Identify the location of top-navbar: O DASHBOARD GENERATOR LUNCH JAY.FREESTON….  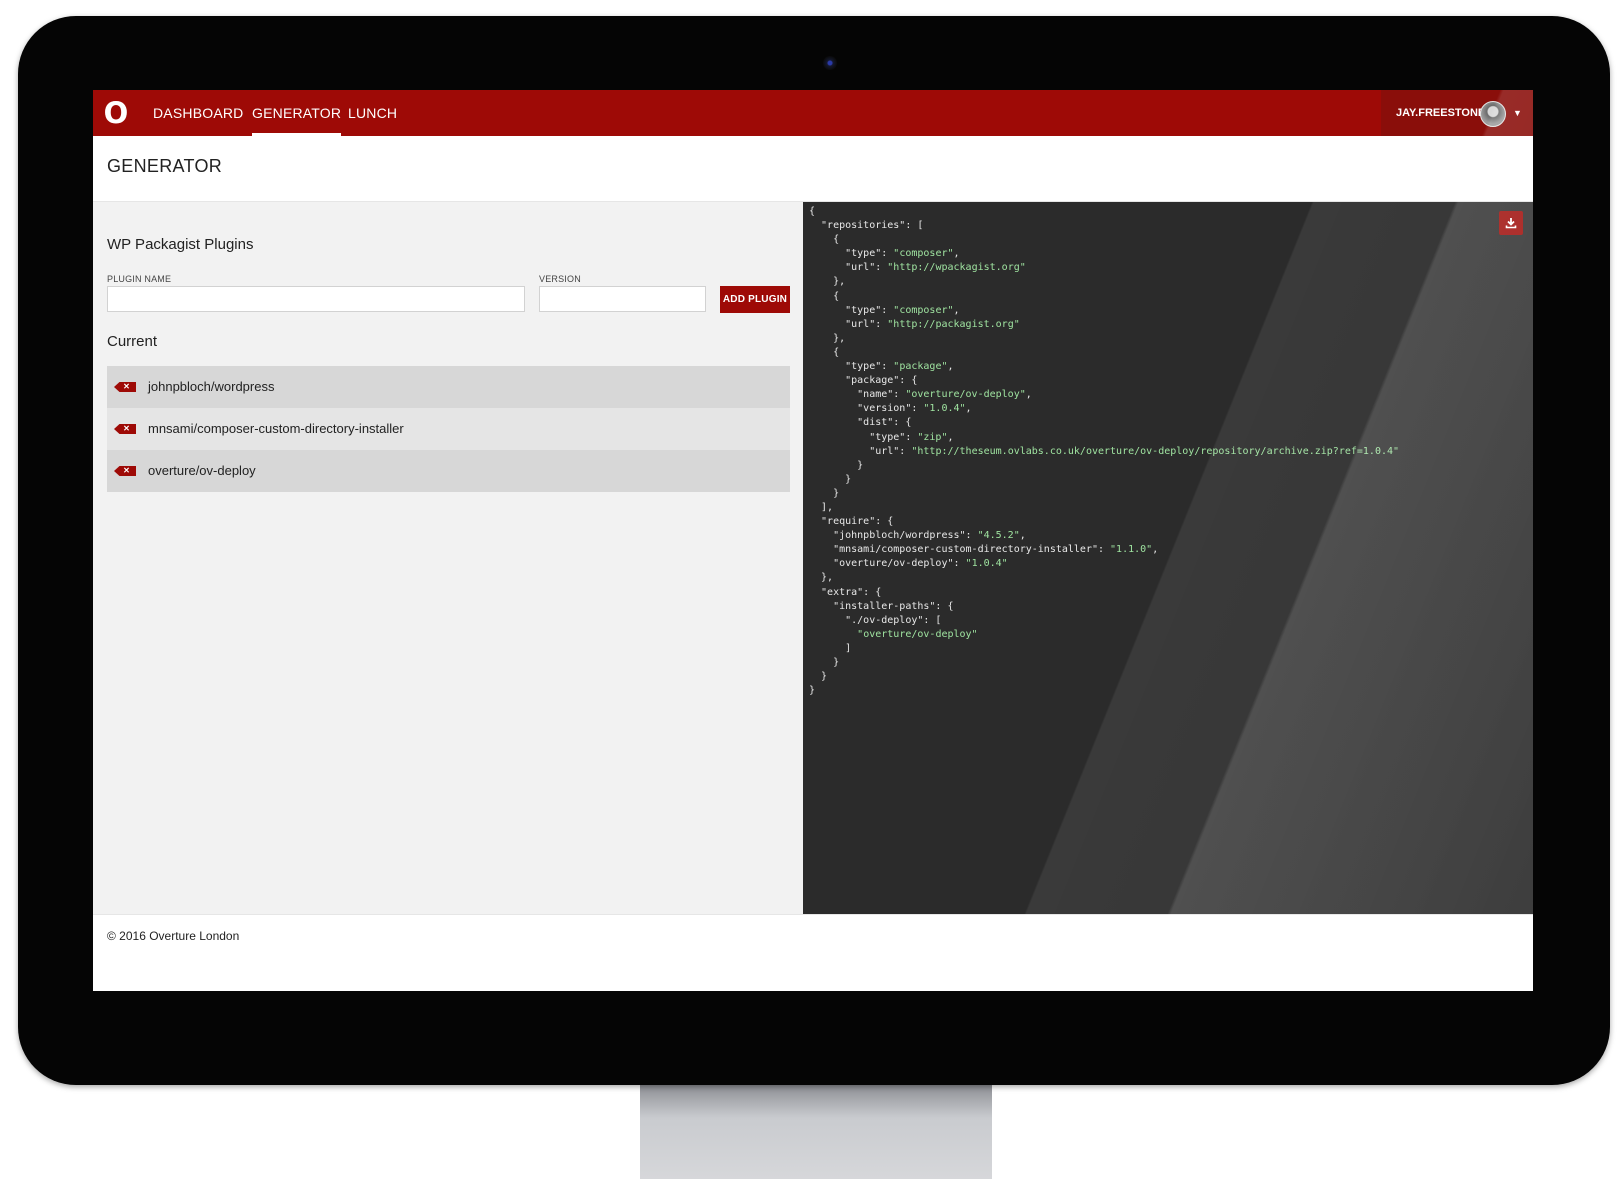
(813, 113).